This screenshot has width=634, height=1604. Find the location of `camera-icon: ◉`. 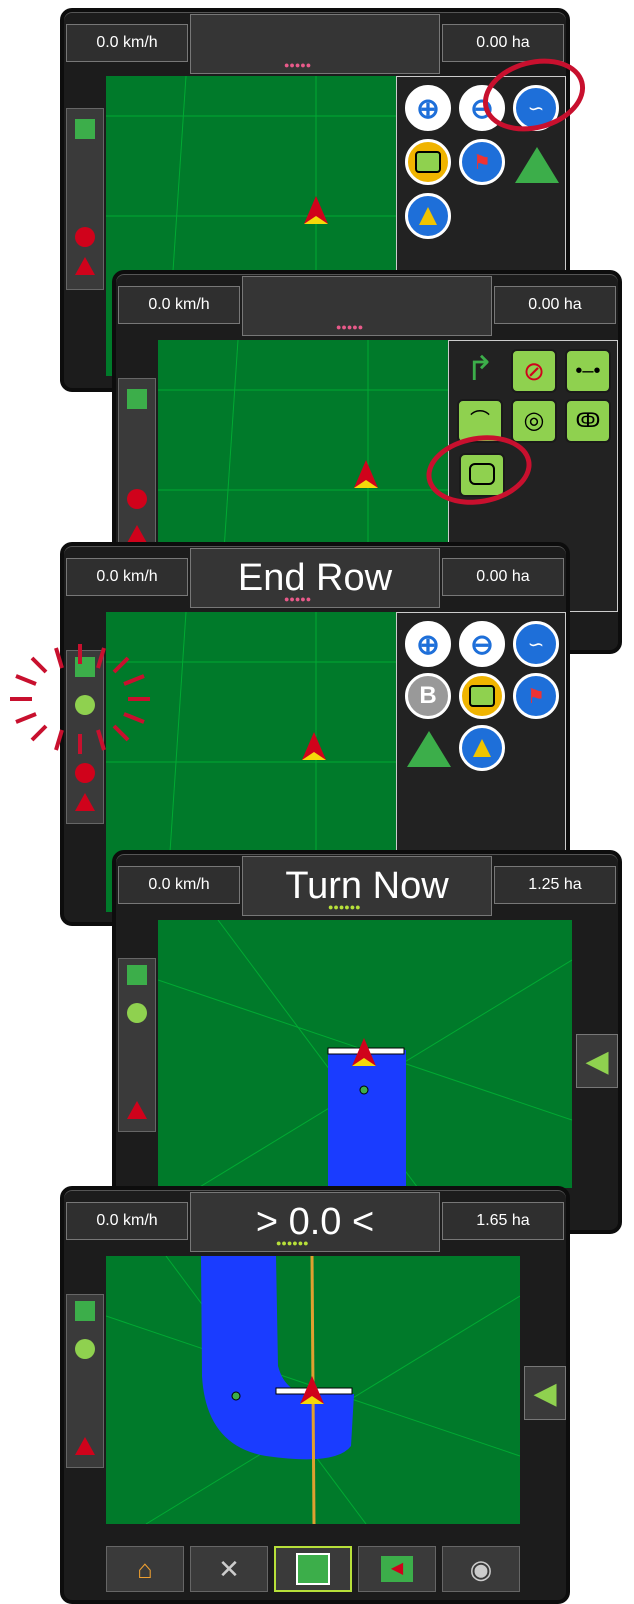

camera-icon: ◉ is located at coordinates (481, 1568).